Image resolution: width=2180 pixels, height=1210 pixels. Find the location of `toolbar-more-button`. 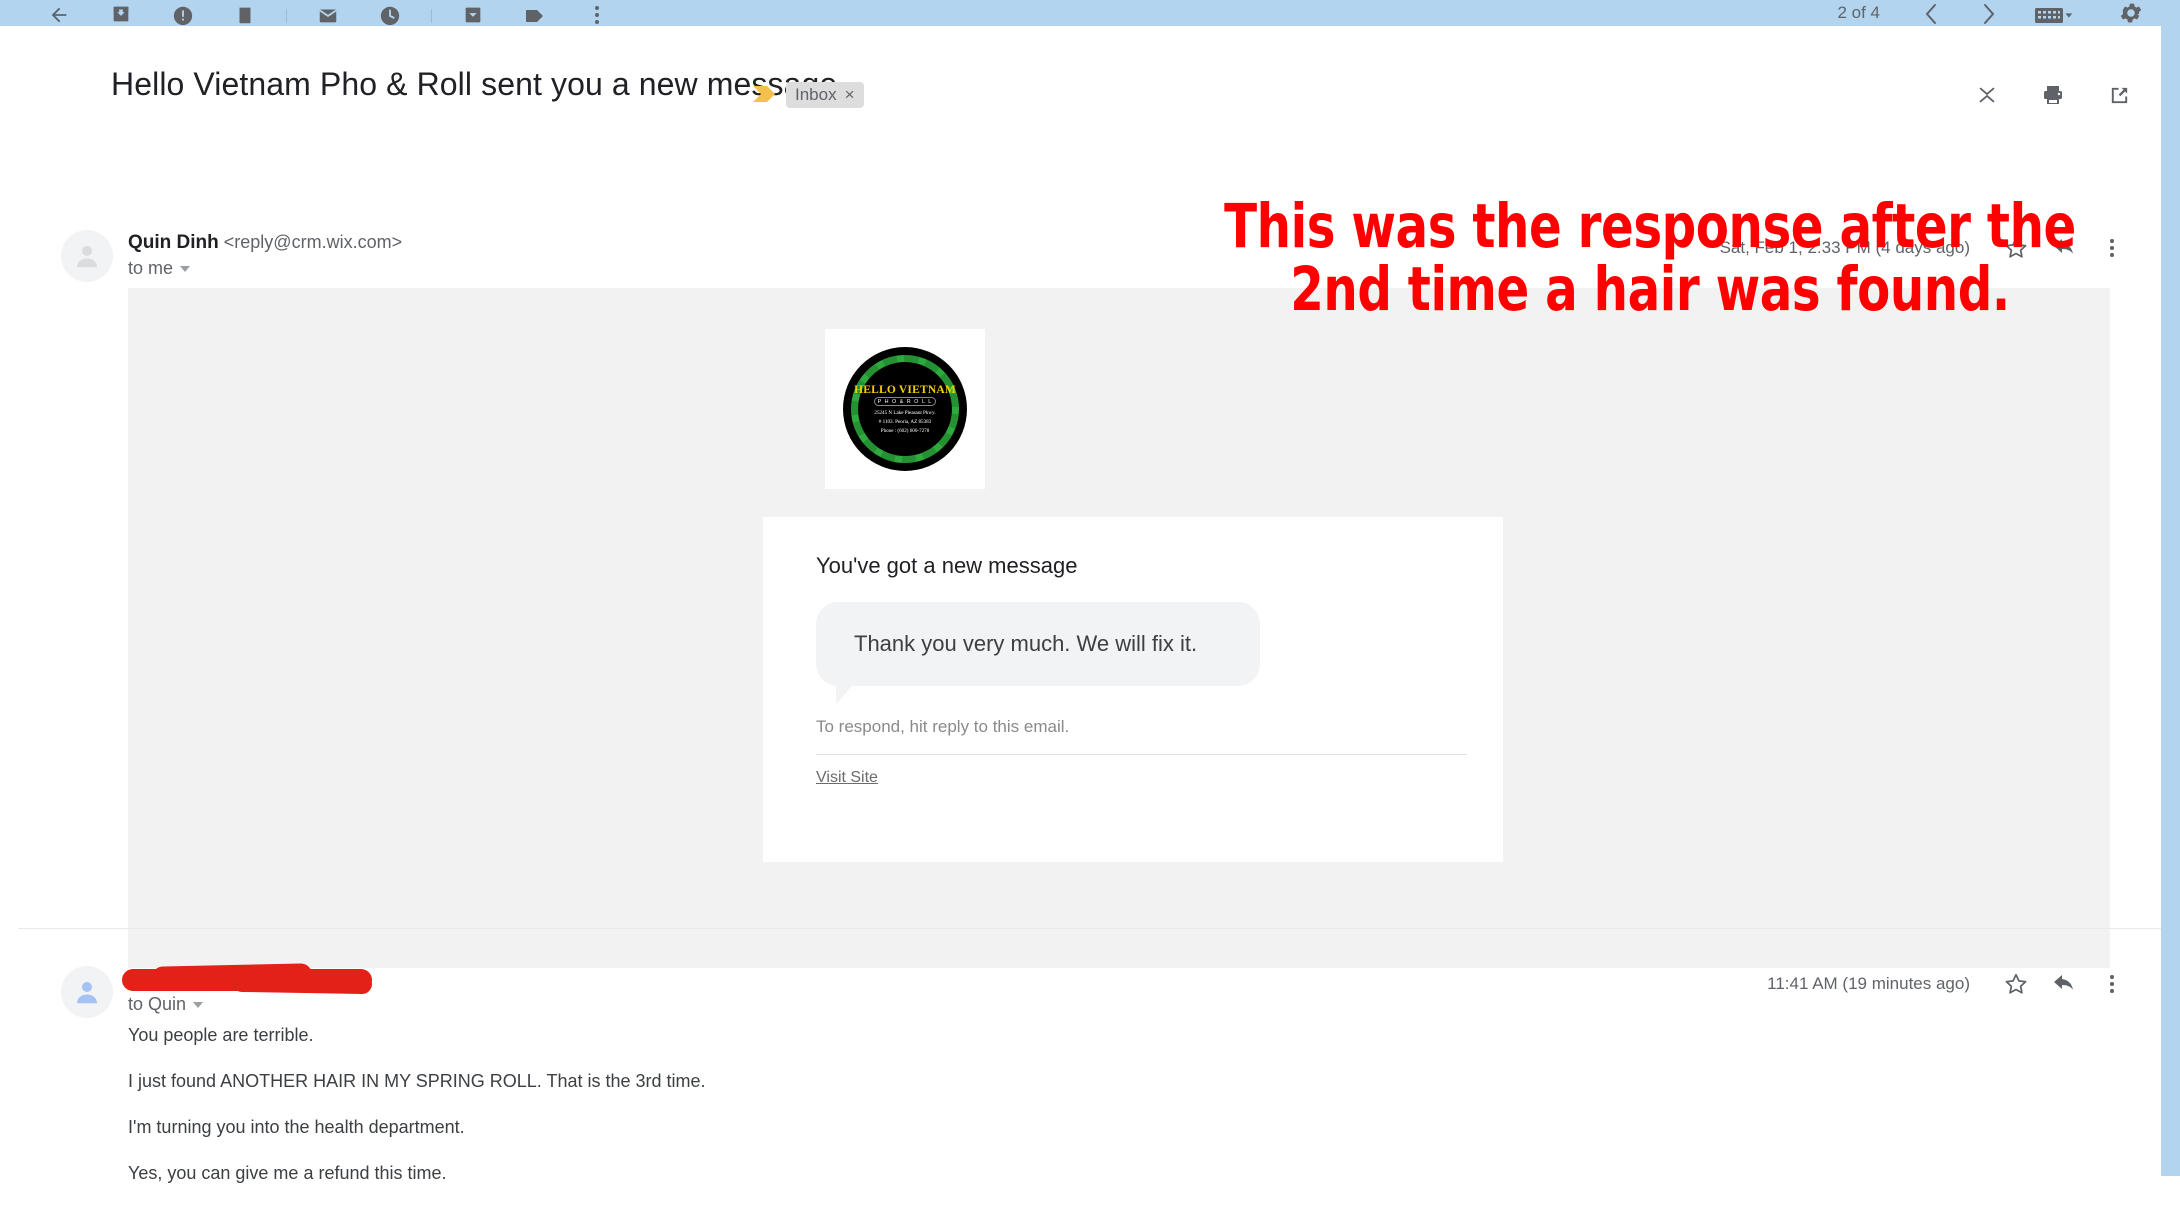

toolbar-more-button is located at coordinates (597, 13).